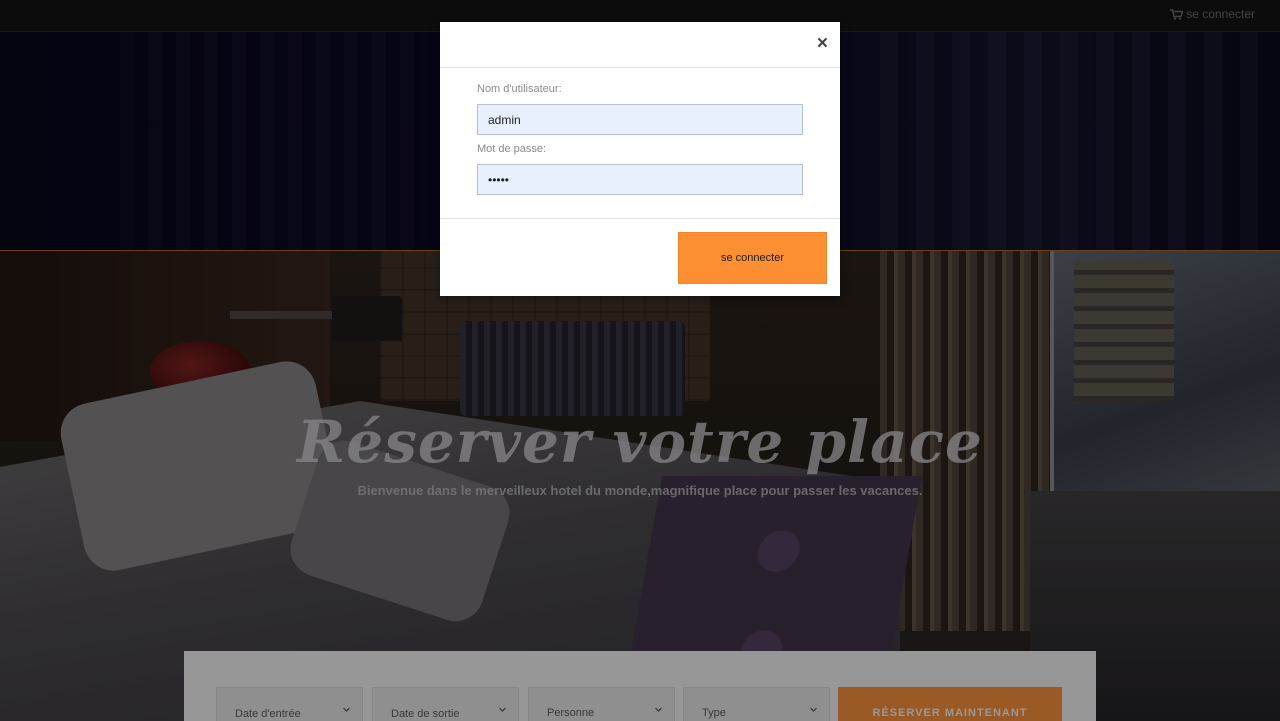 The image size is (1280, 721). I want to click on username-input, so click(640, 119).